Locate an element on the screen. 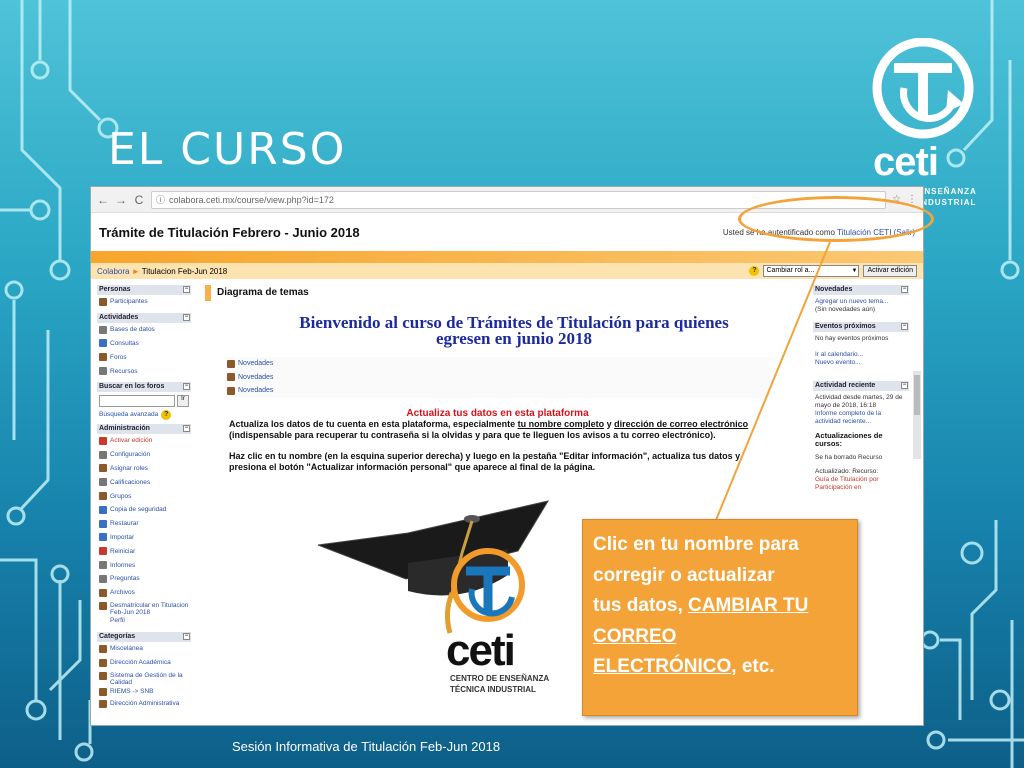  page-scrollbar is located at coordinates (917, 415).